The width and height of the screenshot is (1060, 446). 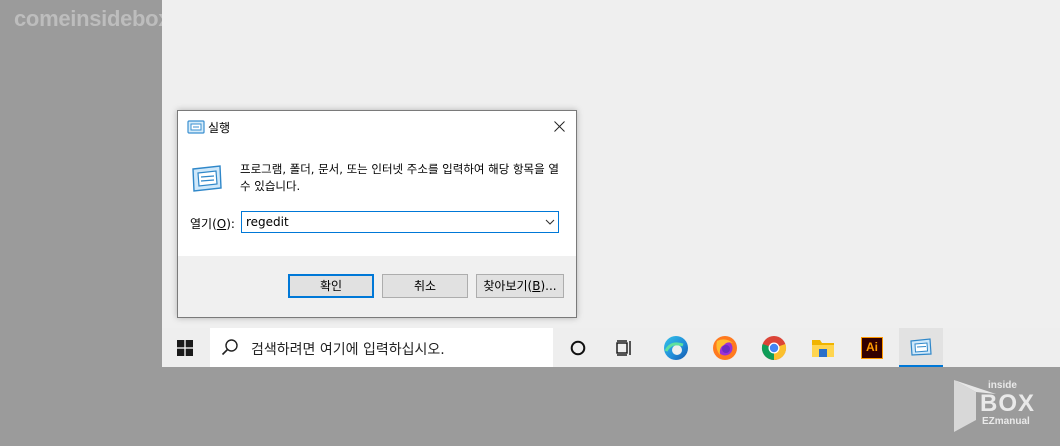 I want to click on chrome-button, so click(x=774, y=347).